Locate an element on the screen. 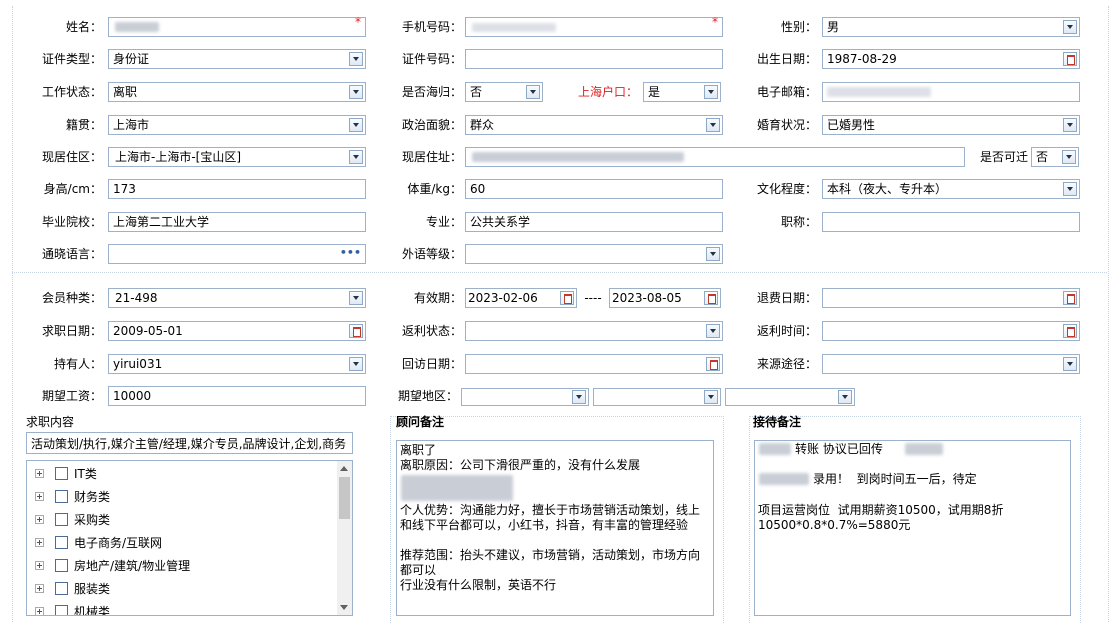 Image resolution: width=1113 pixels, height=623 pixels. height-field: 173 is located at coordinates (237, 189).